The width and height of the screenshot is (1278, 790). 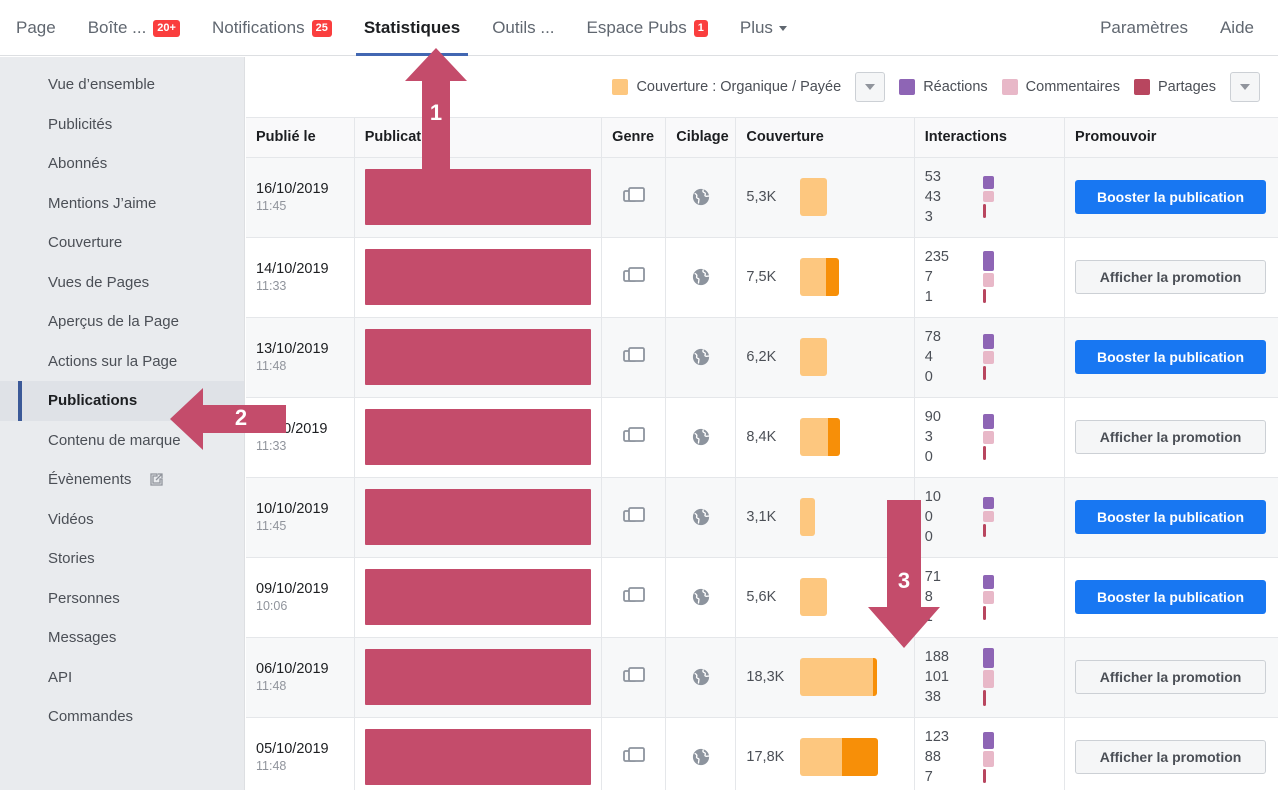 I want to click on nav-param-tres: Paramètres, so click(x=1144, y=28).